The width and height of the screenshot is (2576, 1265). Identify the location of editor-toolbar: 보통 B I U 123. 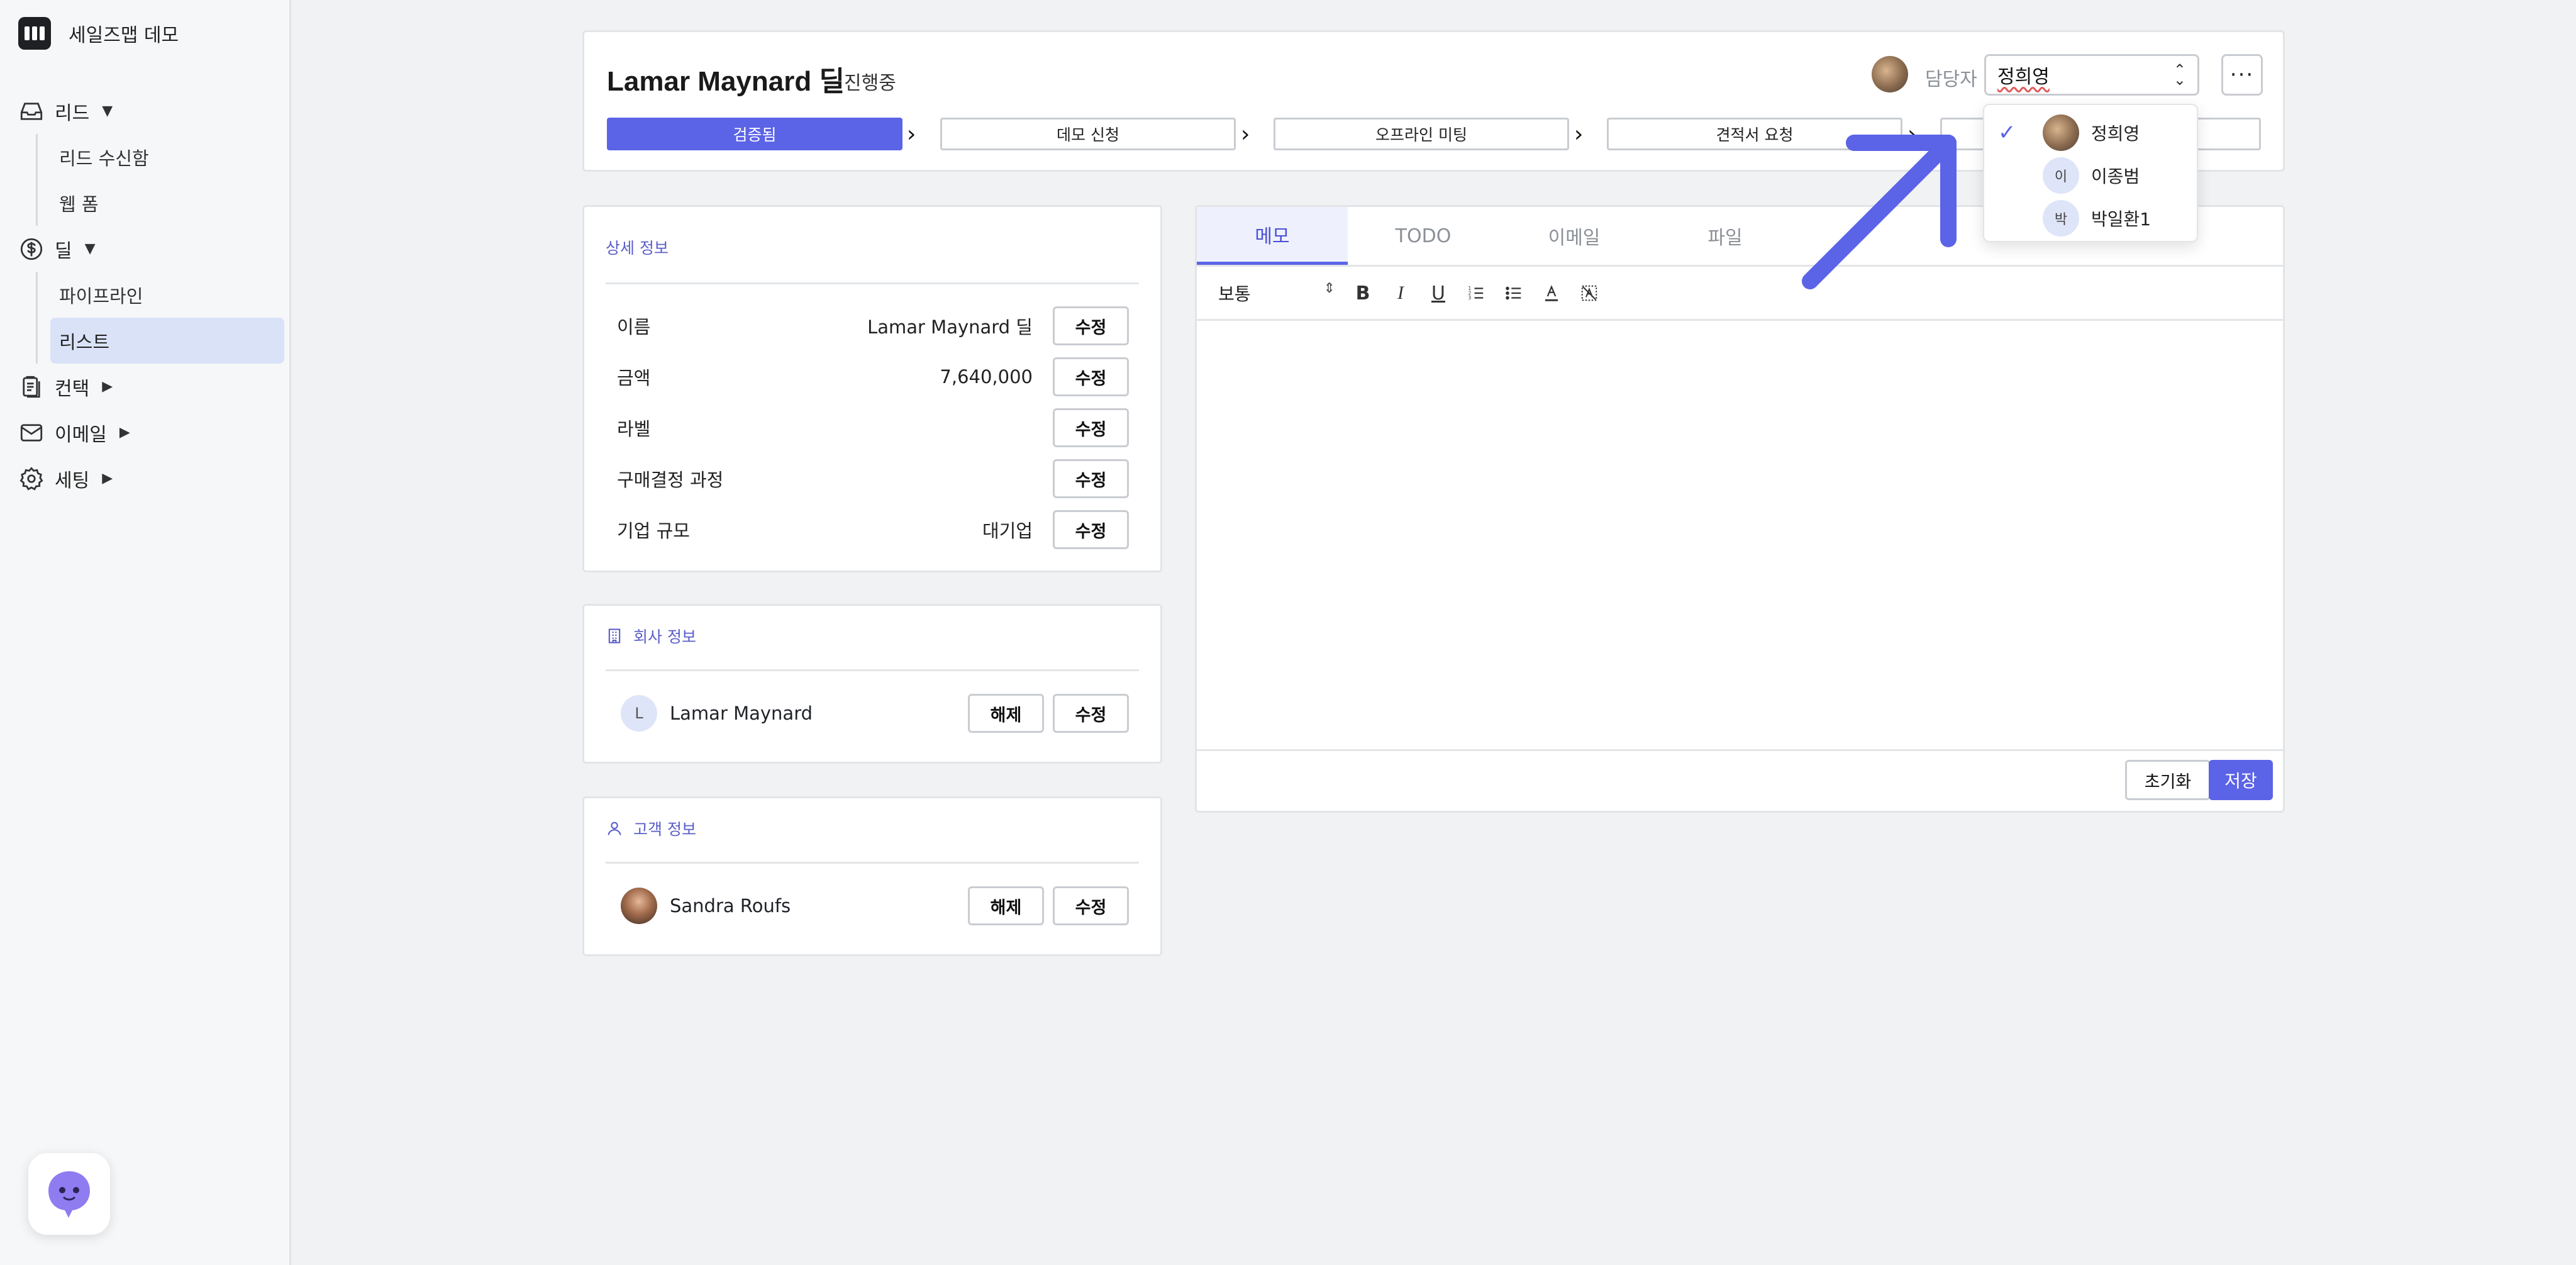
(1413, 293).